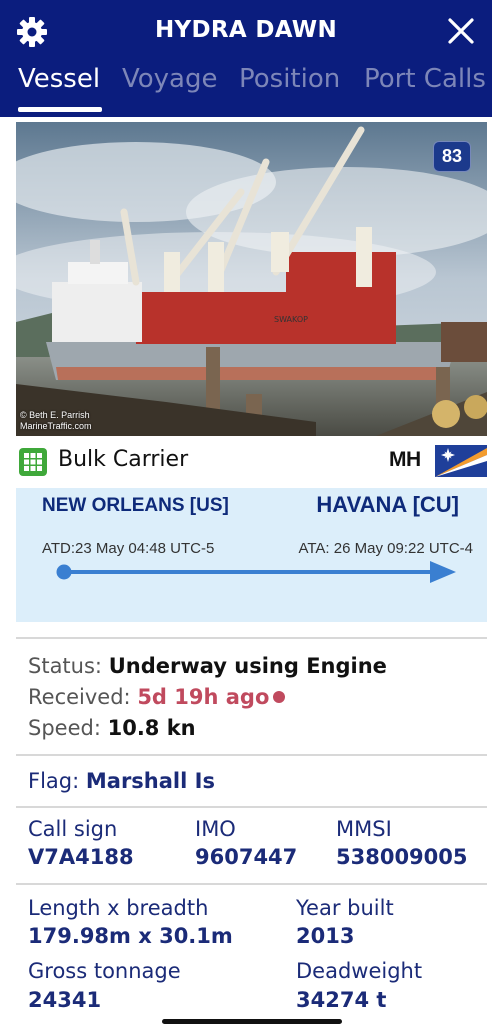 The height and width of the screenshot is (1024, 492). I want to click on tab-port-calls: Port Calls, so click(425, 79).